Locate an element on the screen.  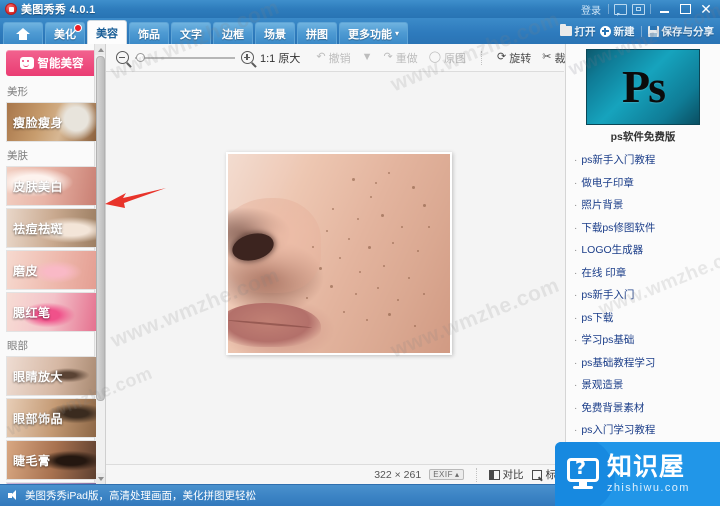
login-link: 登录 is located at coordinates (591, 9).